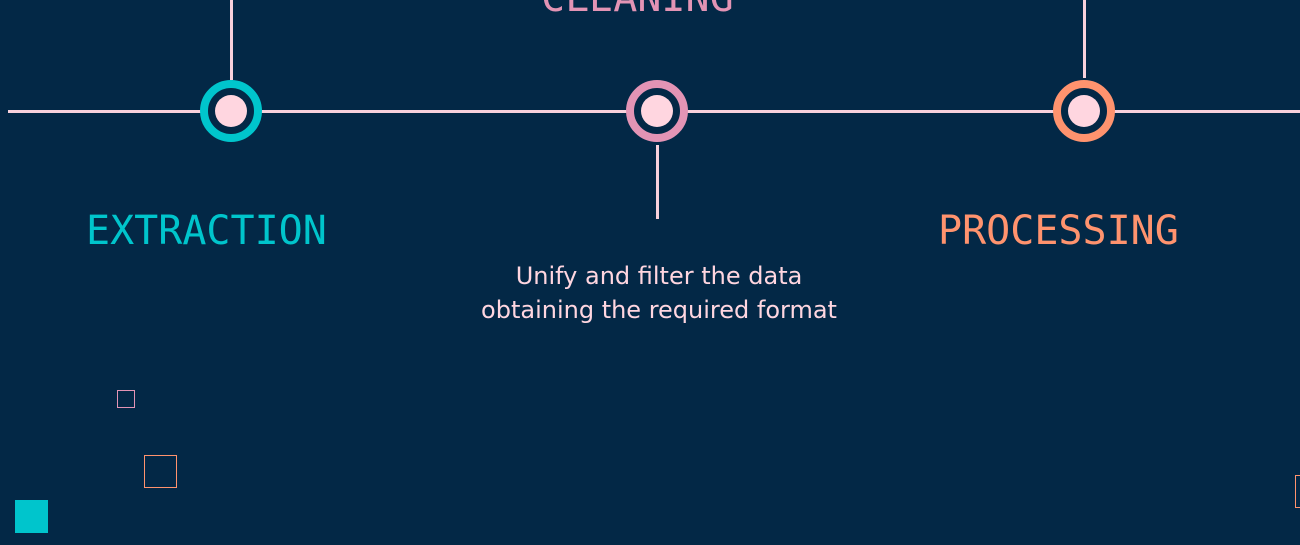  I want to click on edge-orange-square-outline, so click(1297, 491).